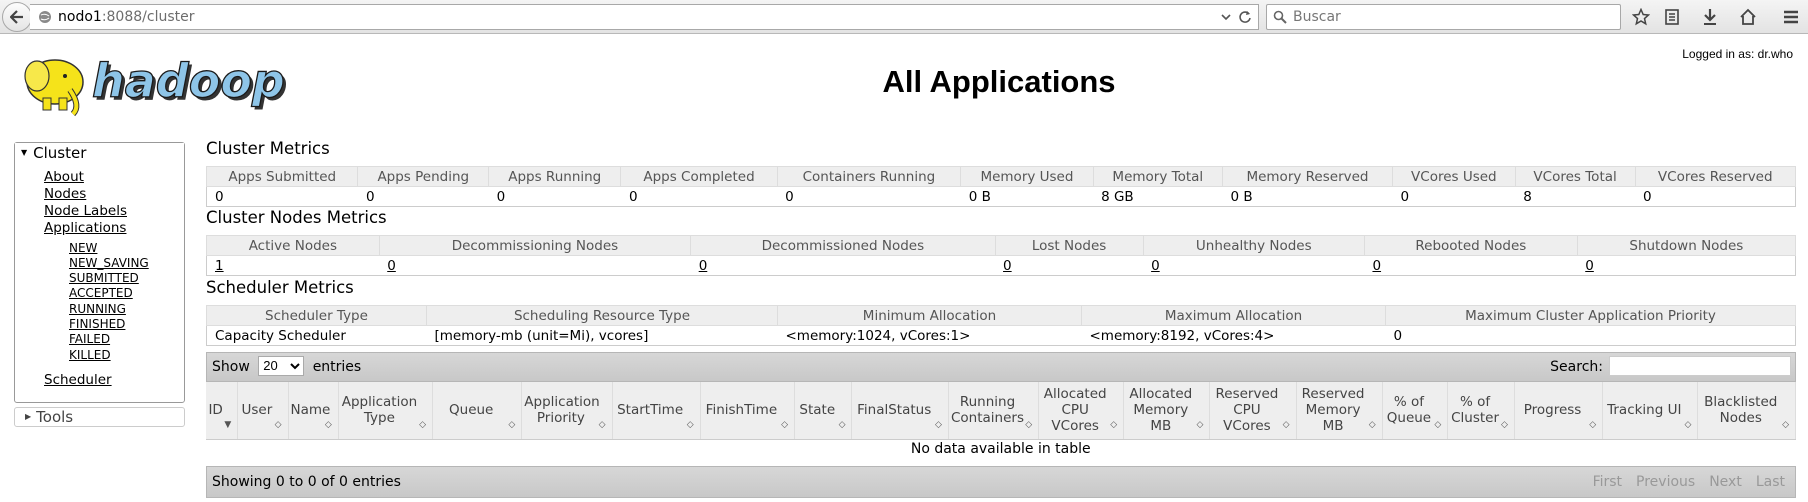 Image resolution: width=1808 pixels, height=502 pixels. I want to click on apps-search-input, so click(1700, 365).